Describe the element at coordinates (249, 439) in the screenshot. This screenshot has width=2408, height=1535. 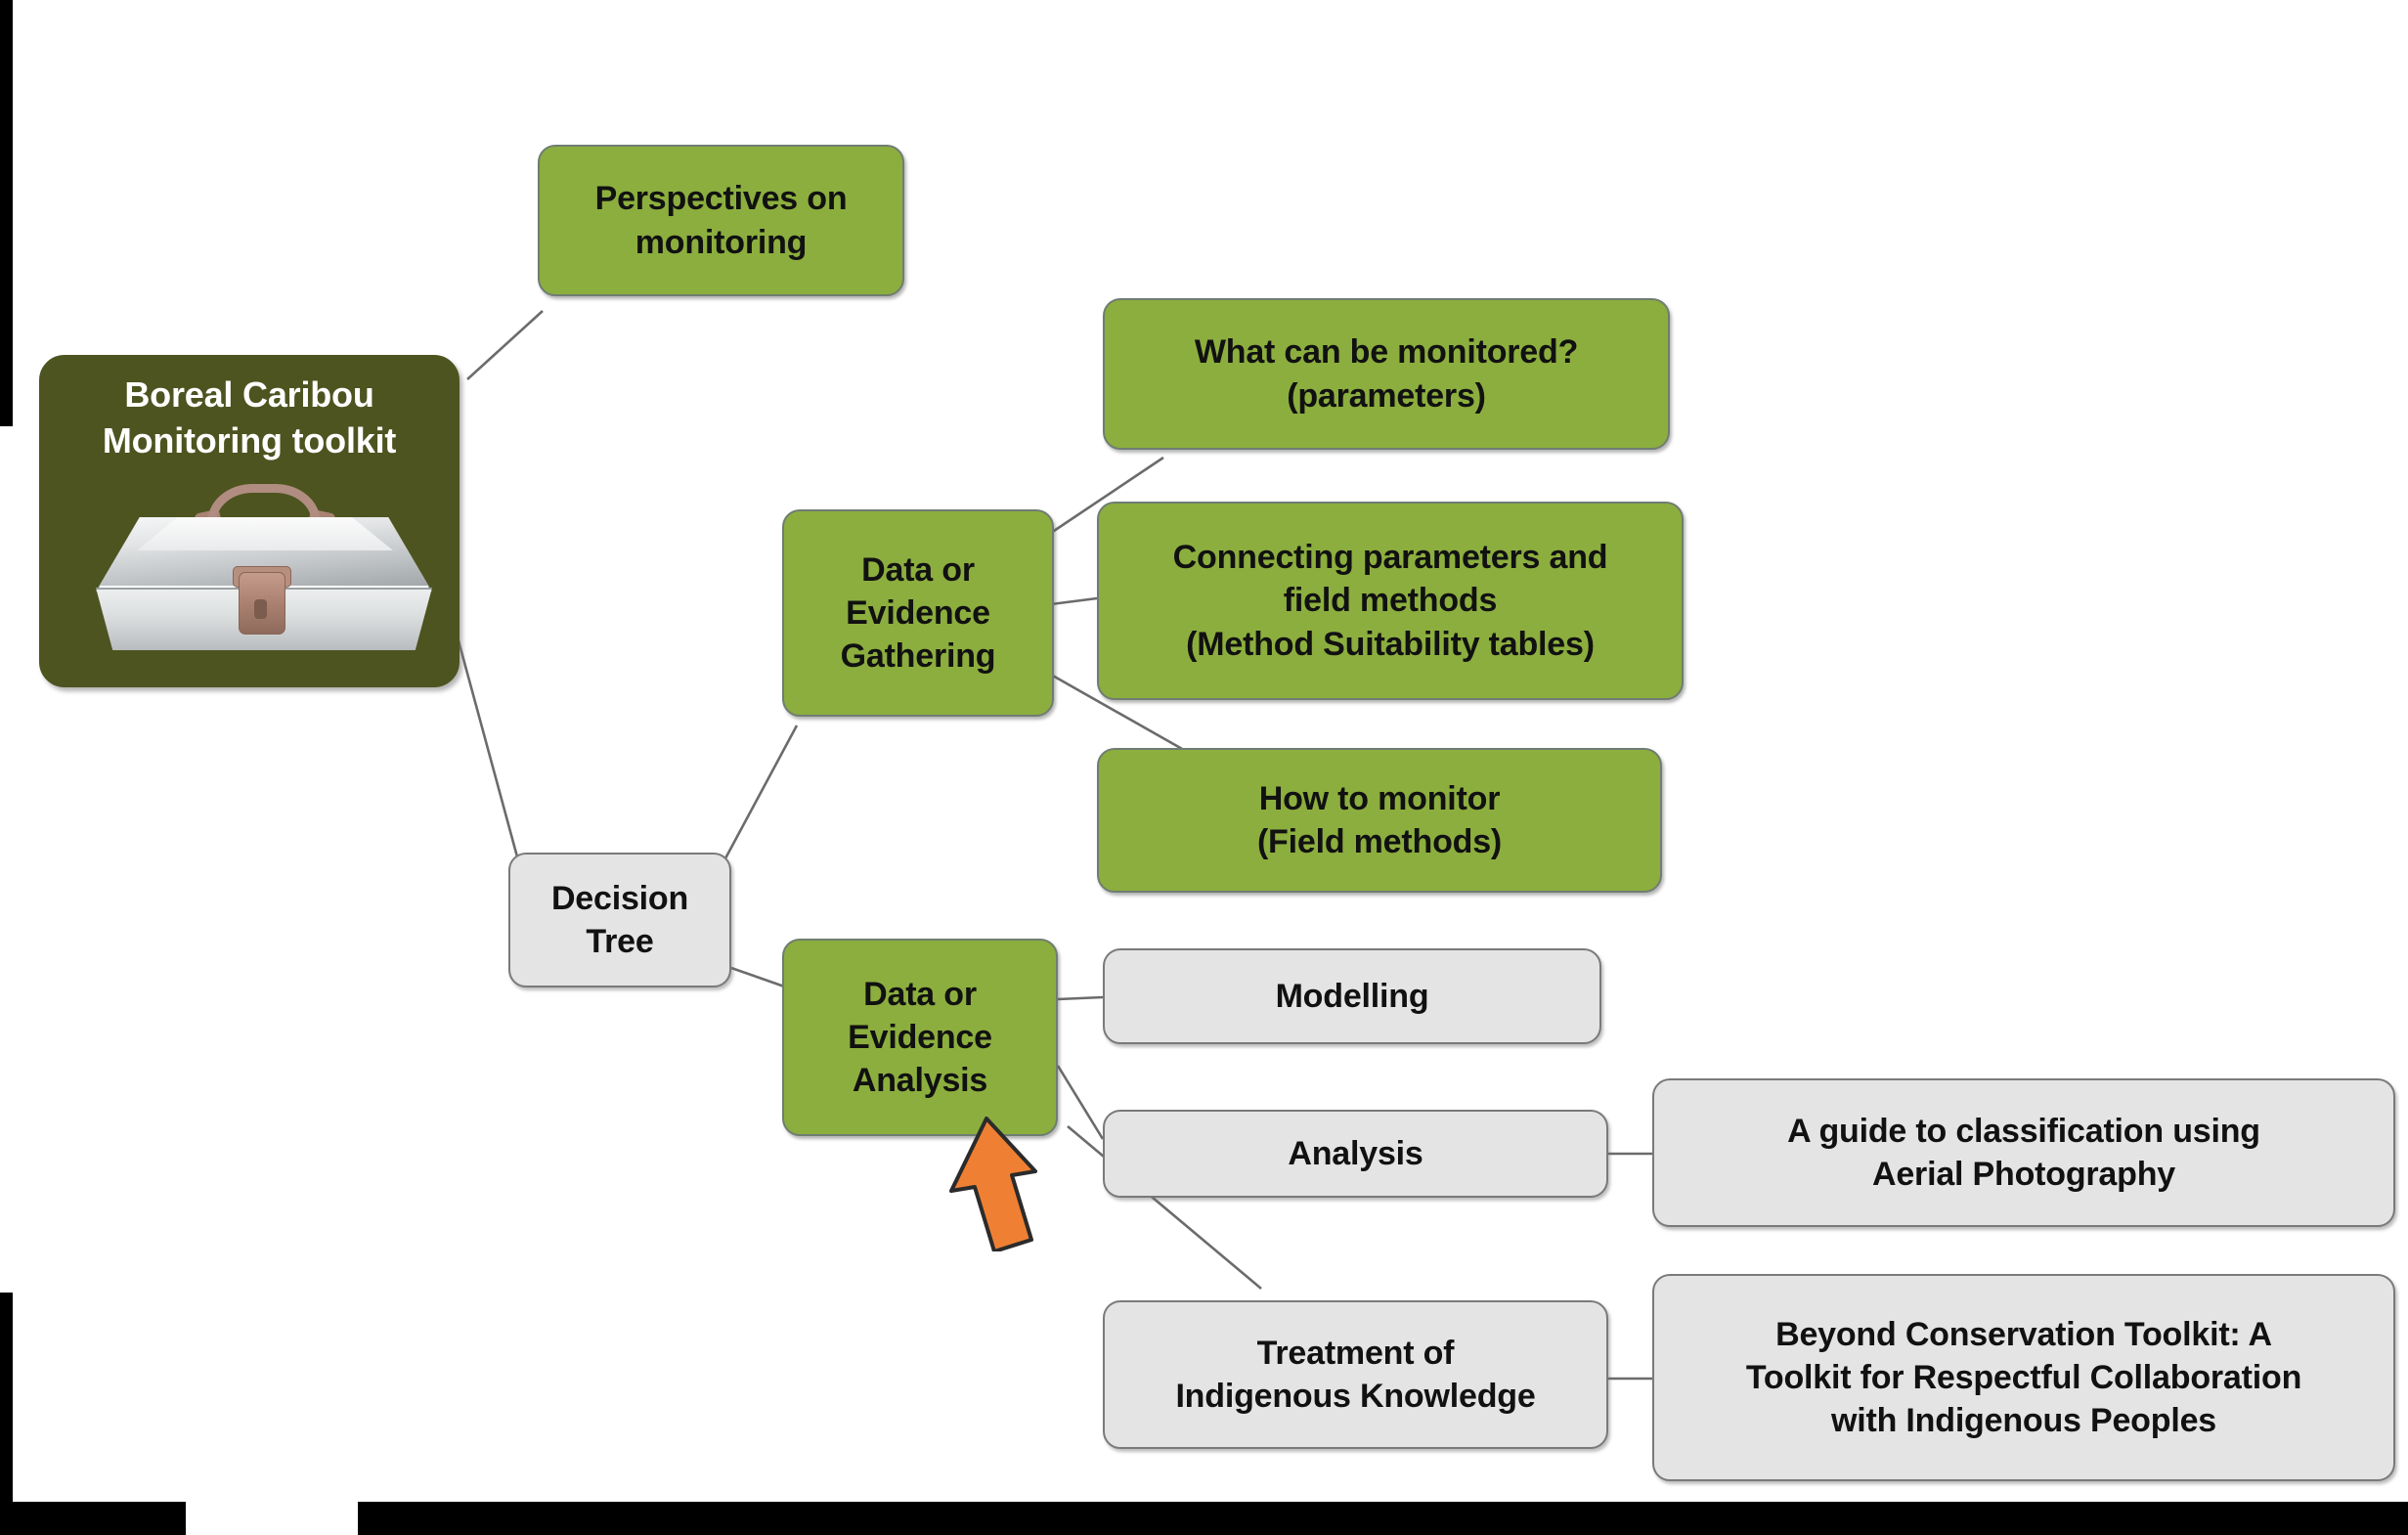
I see `root-label-line2: Monitoring toolkit` at that location.